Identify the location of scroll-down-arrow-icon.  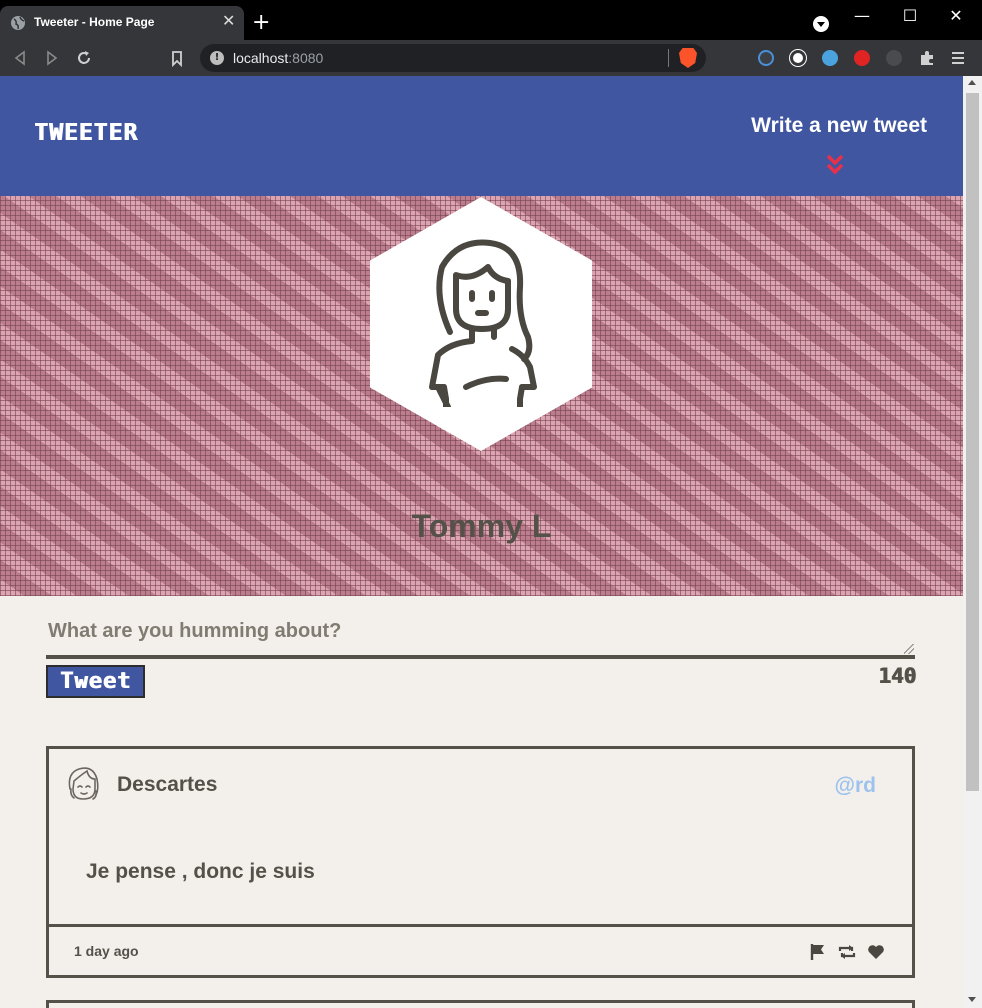
(972, 999).